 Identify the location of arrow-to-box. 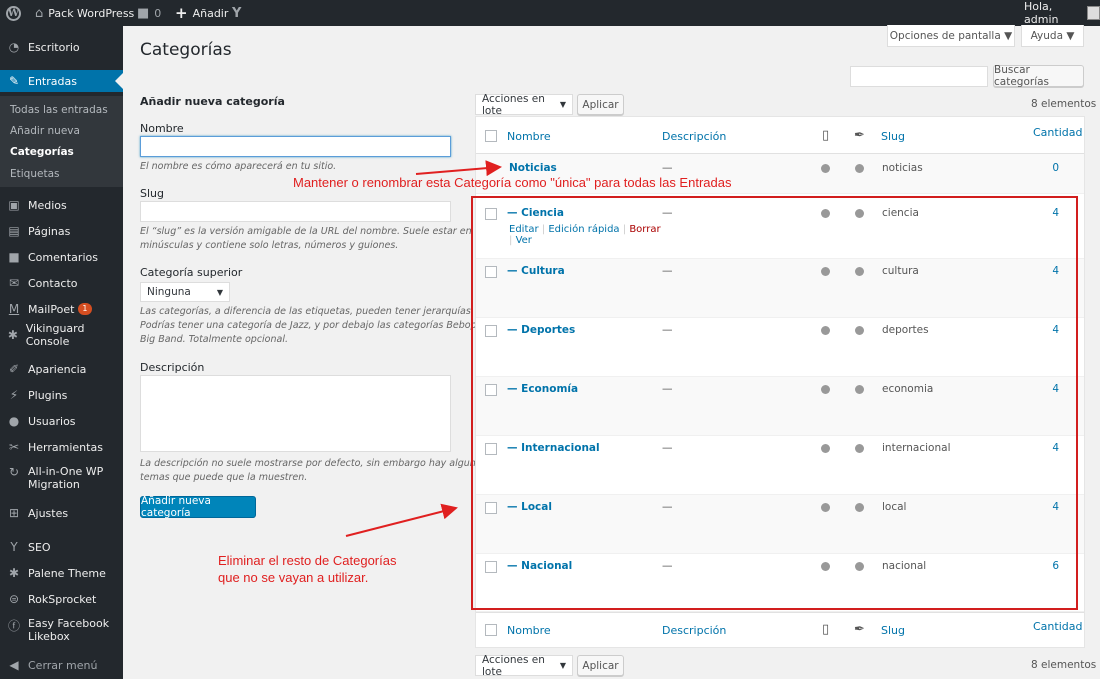
(401, 520).